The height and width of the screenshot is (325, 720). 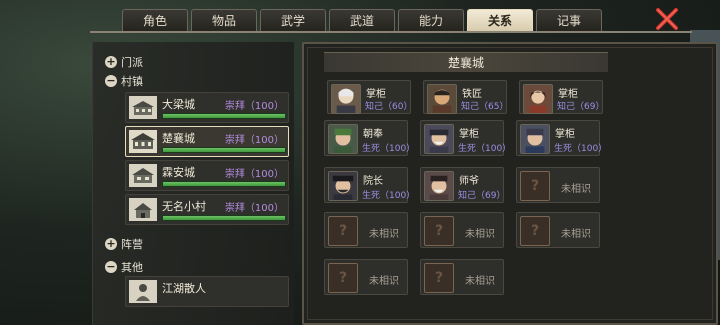 I want to click on town-name: 无名小村, so click(x=184, y=206).